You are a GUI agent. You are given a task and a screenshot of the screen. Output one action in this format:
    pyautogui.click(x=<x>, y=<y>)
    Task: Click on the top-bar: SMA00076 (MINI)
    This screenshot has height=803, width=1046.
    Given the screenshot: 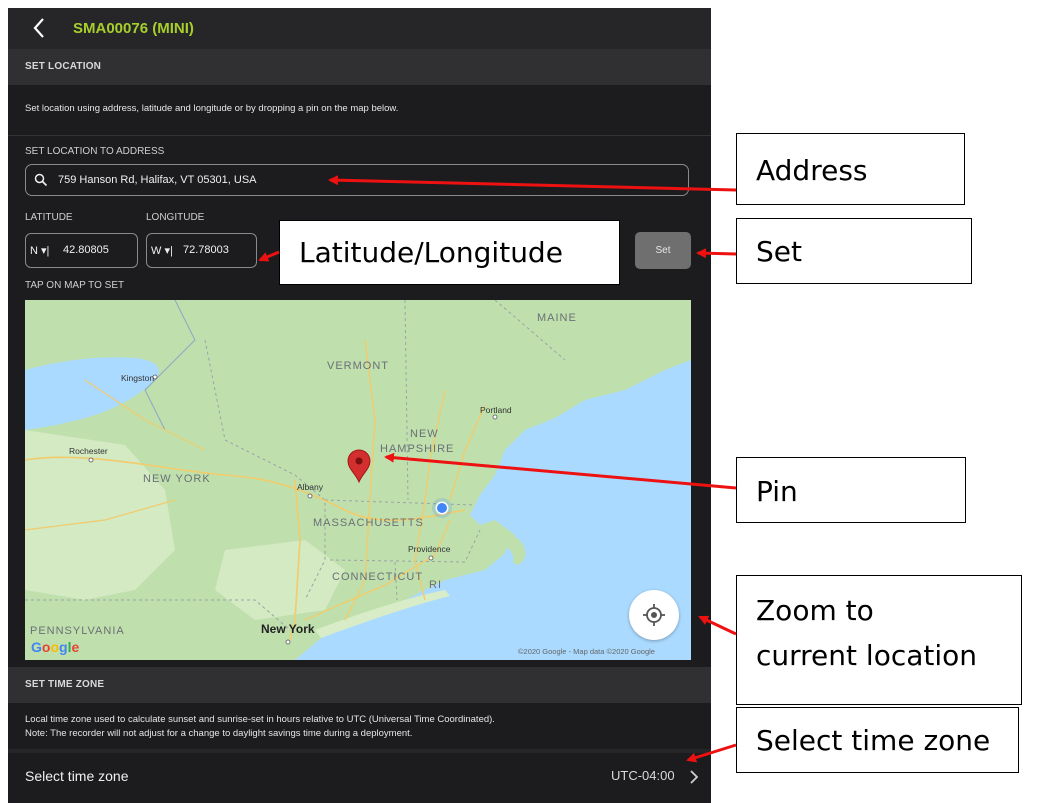 What is the action you would take?
    pyautogui.click(x=359, y=28)
    